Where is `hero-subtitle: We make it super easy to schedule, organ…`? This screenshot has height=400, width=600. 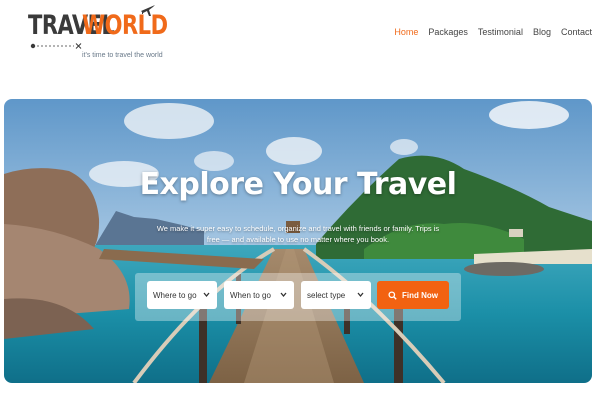 hero-subtitle: We make it super easy to schedule, organ… is located at coordinates (298, 234).